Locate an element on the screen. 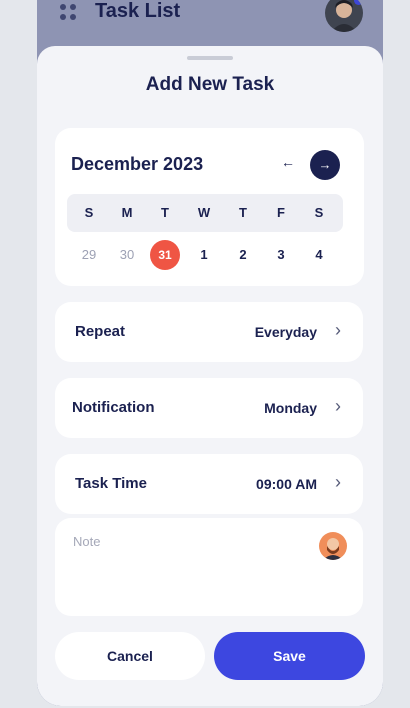 The width and height of the screenshot is (410, 708). task-time-label: Task Time is located at coordinates (111, 483).